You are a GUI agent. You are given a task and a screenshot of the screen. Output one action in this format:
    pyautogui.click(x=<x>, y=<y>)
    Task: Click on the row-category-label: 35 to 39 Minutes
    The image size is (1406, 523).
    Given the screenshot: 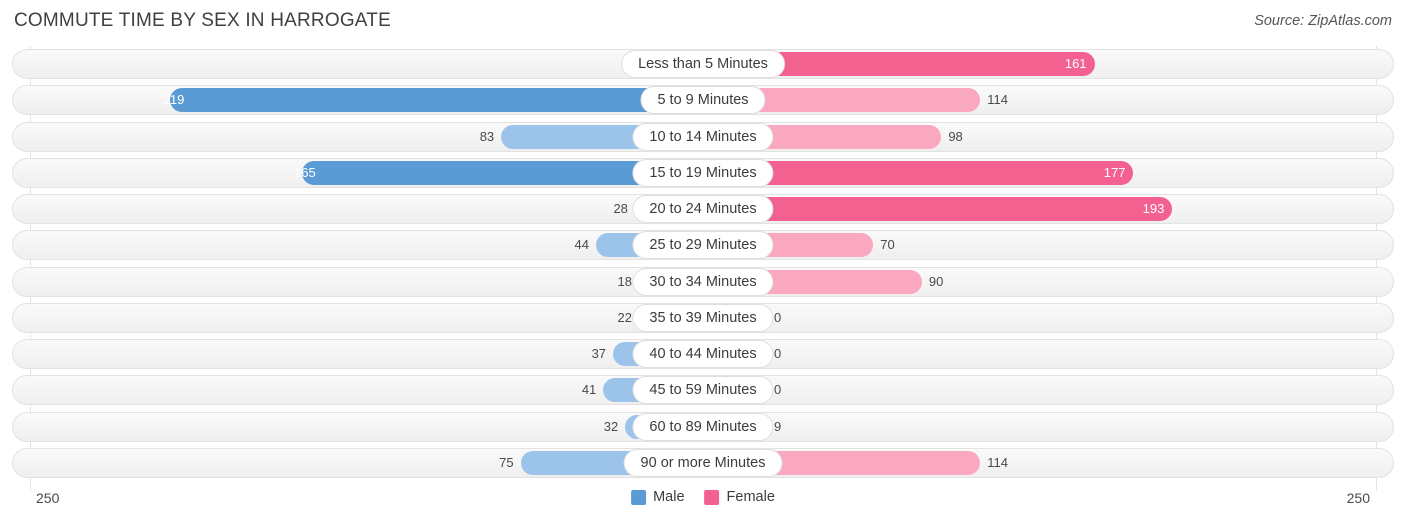 What is the action you would take?
    pyautogui.click(x=703, y=317)
    